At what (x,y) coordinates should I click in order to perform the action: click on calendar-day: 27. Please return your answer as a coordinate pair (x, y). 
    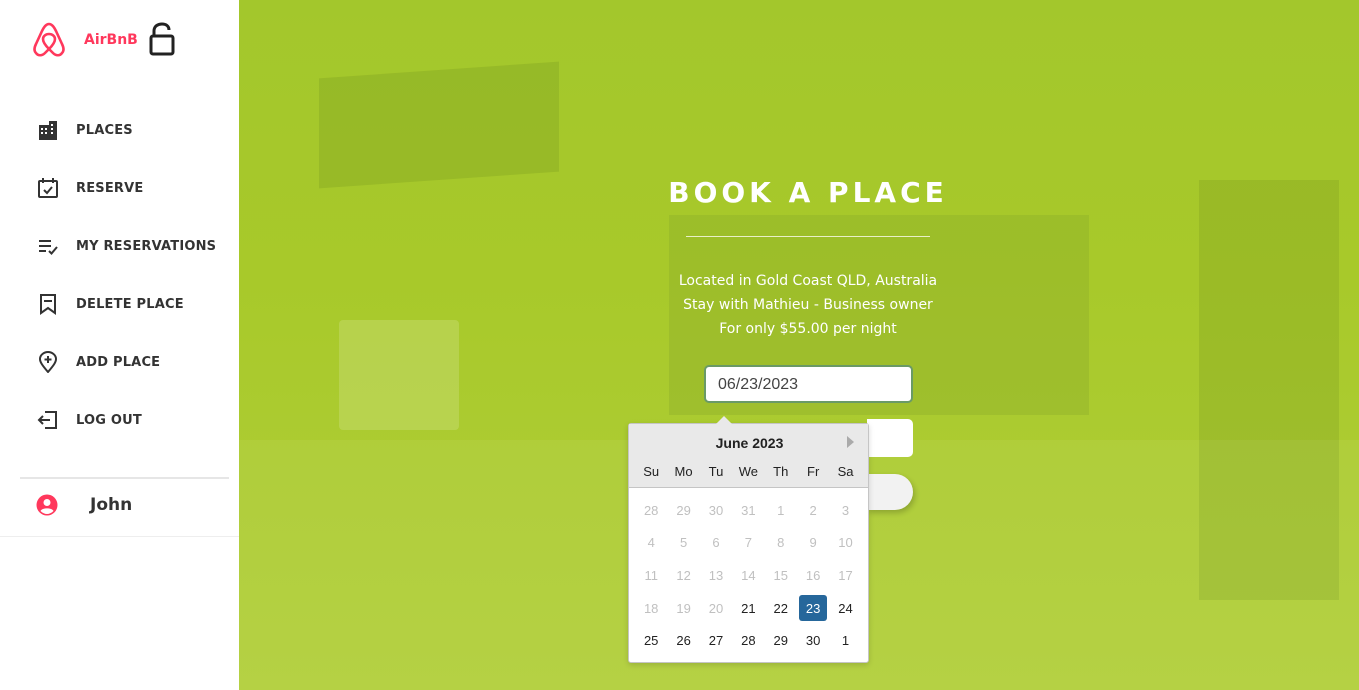
    Looking at the image, I should click on (716, 640).